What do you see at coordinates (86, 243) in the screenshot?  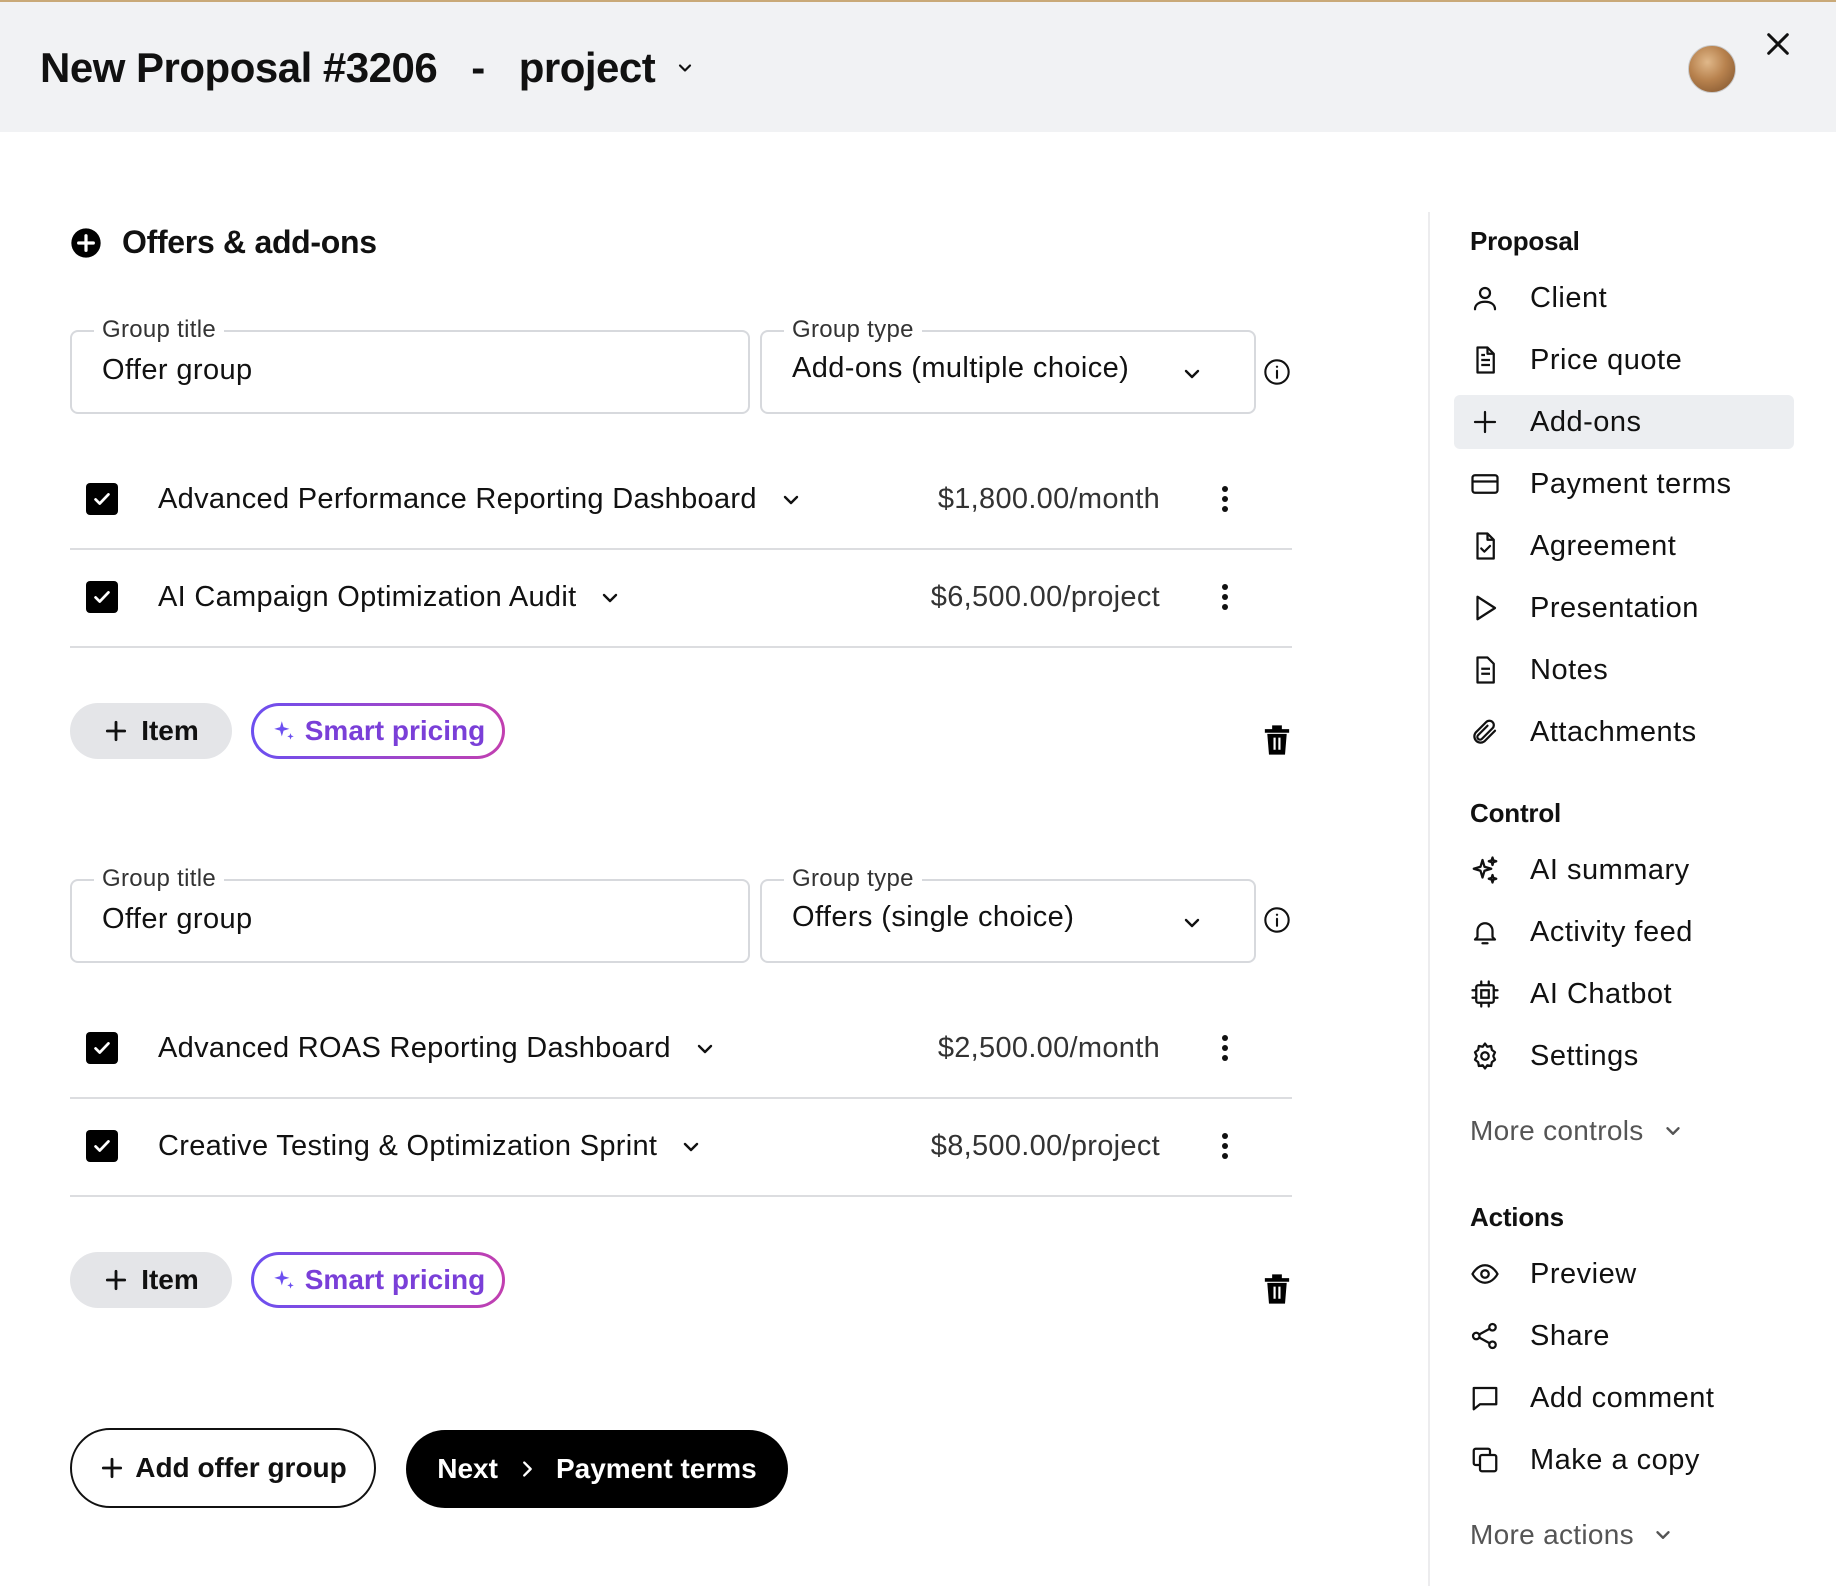 I see `plus-circle-icon` at bounding box center [86, 243].